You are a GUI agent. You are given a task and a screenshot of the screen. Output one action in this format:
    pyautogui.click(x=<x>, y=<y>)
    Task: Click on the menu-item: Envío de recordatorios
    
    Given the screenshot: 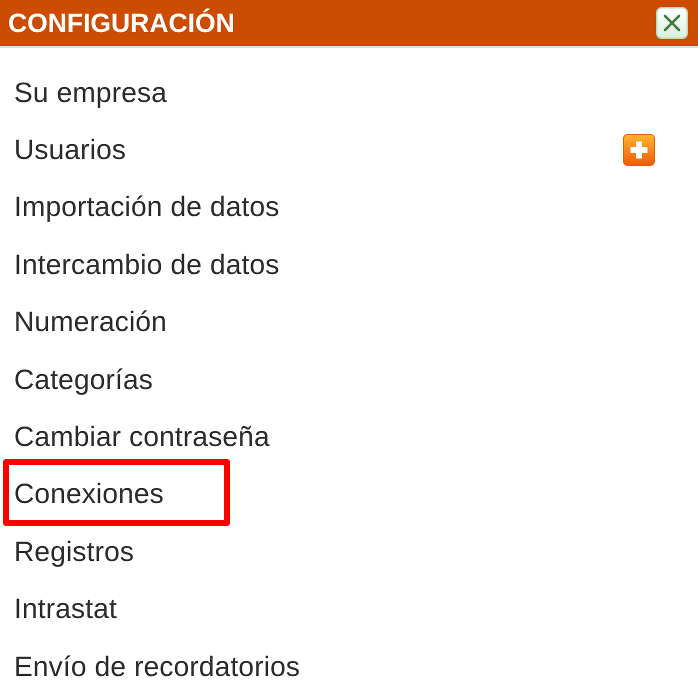 What is the action you would take?
    pyautogui.click(x=157, y=666)
    